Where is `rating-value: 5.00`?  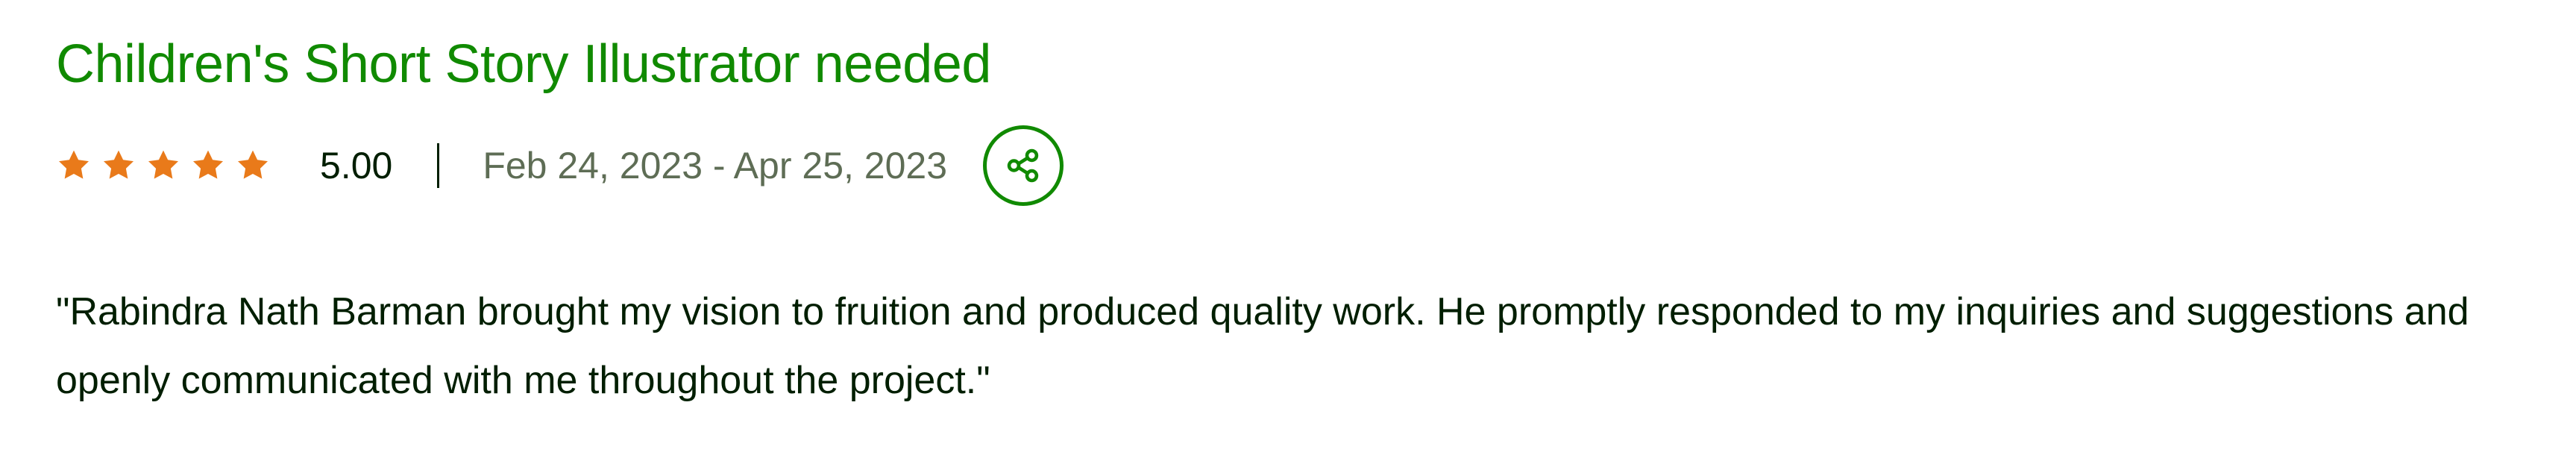
rating-value: 5.00 is located at coordinates (357, 165).